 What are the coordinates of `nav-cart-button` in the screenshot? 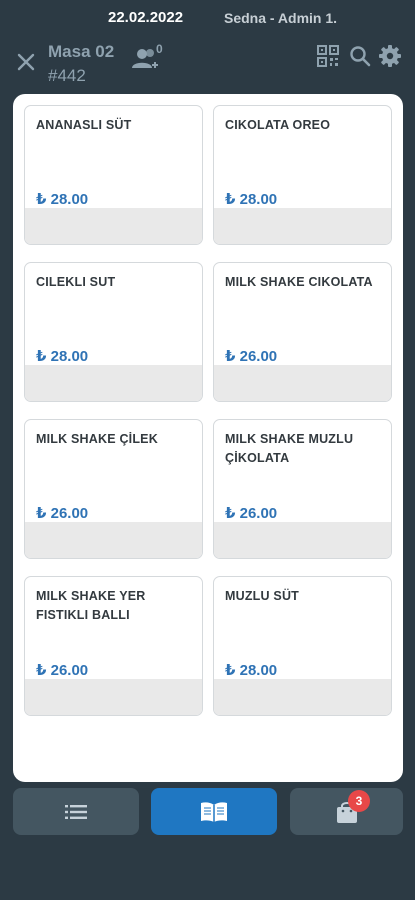 It's located at (346, 811).